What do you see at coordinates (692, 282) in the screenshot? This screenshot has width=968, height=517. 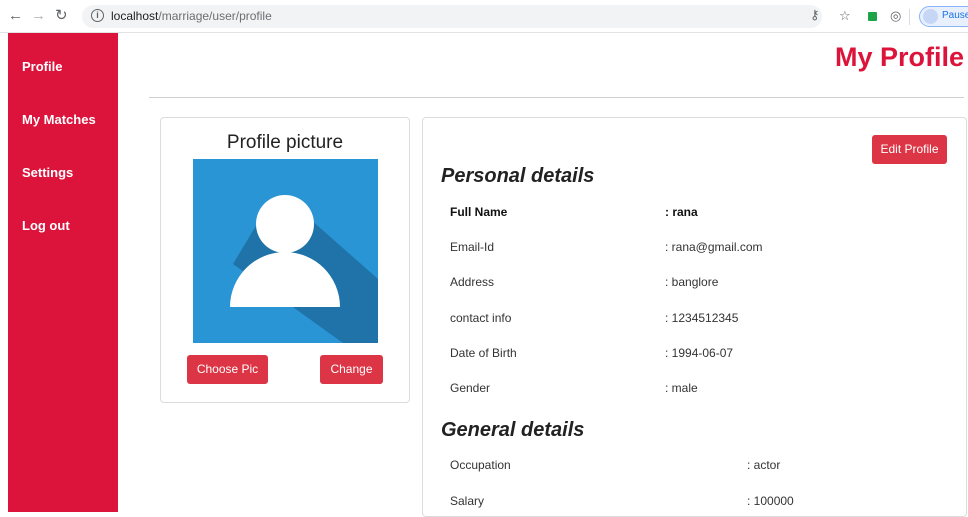 I see `address-value: : banglore` at bounding box center [692, 282].